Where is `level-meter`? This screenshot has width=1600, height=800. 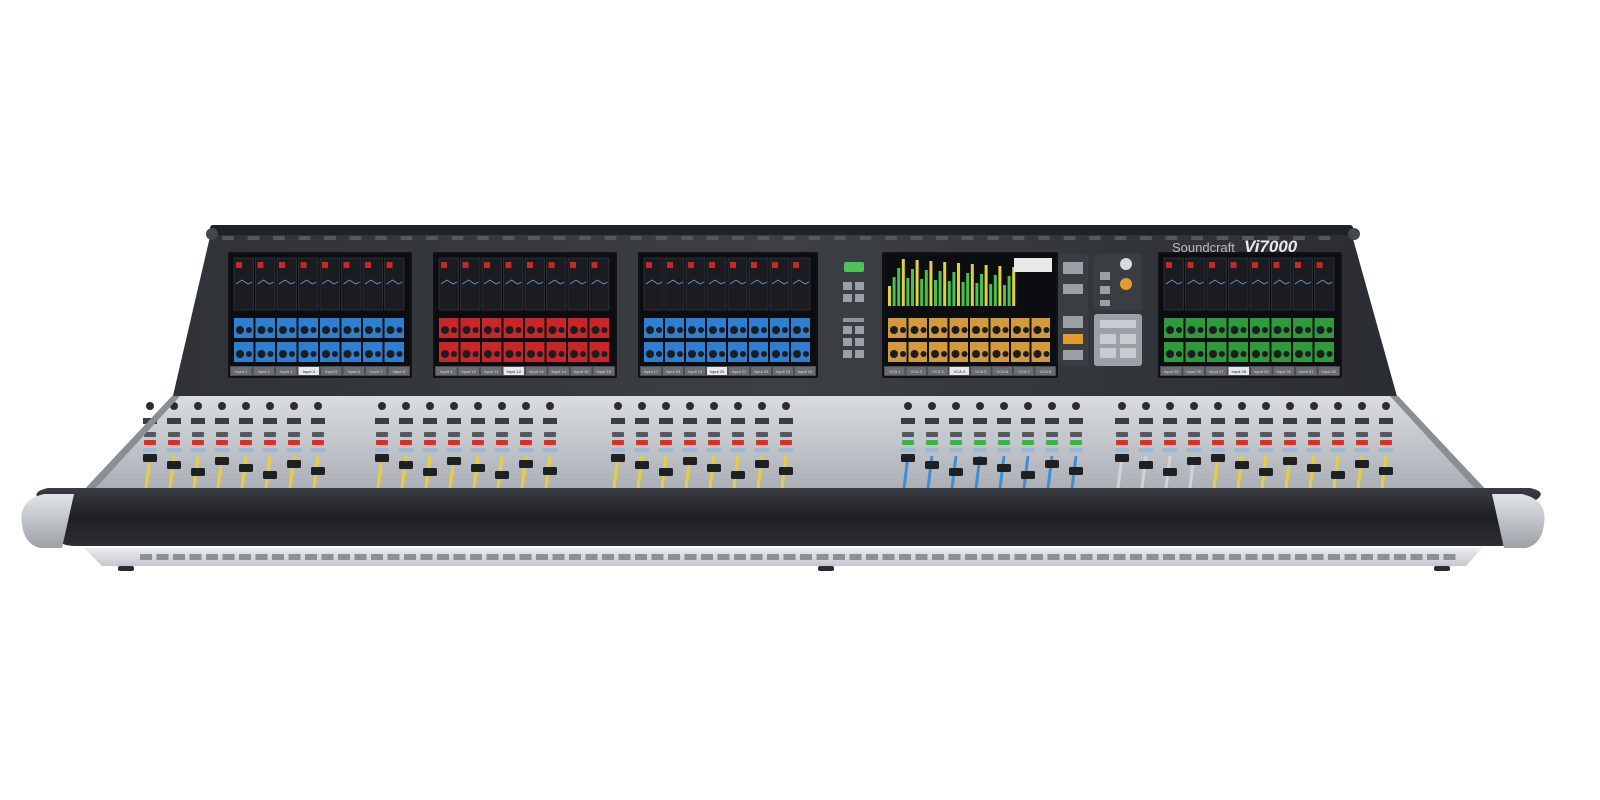
level-meter is located at coordinates (1000, 286).